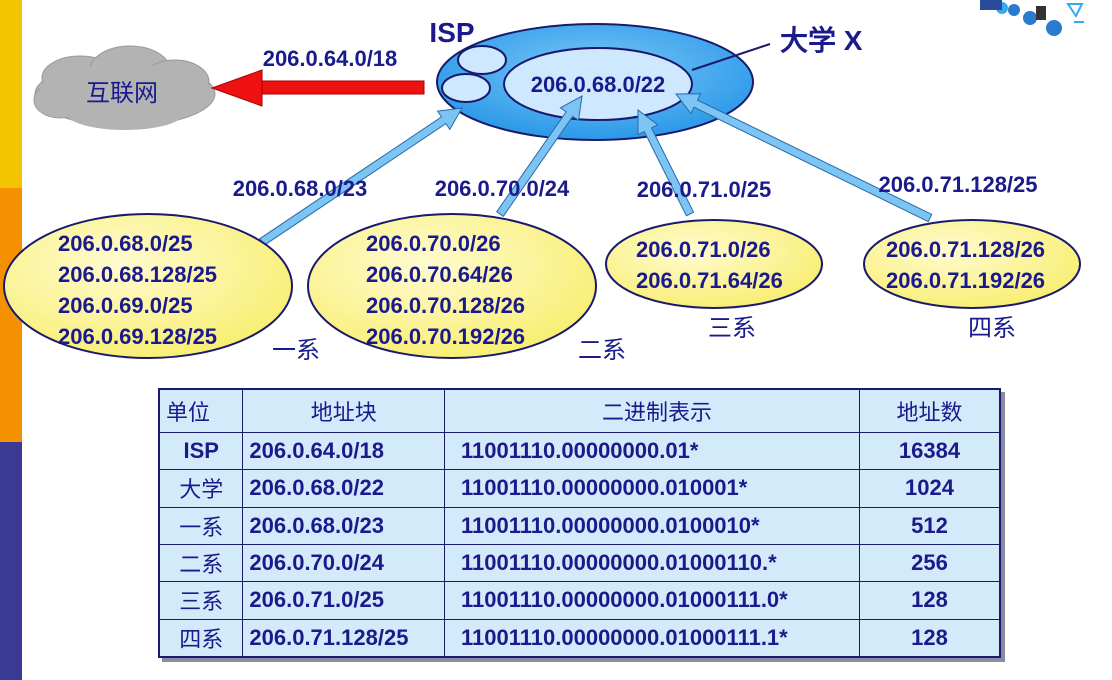 This screenshot has height=680, width=1112. What do you see at coordinates (714, 264) in the screenshot?
I see `dept3-network` at bounding box center [714, 264].